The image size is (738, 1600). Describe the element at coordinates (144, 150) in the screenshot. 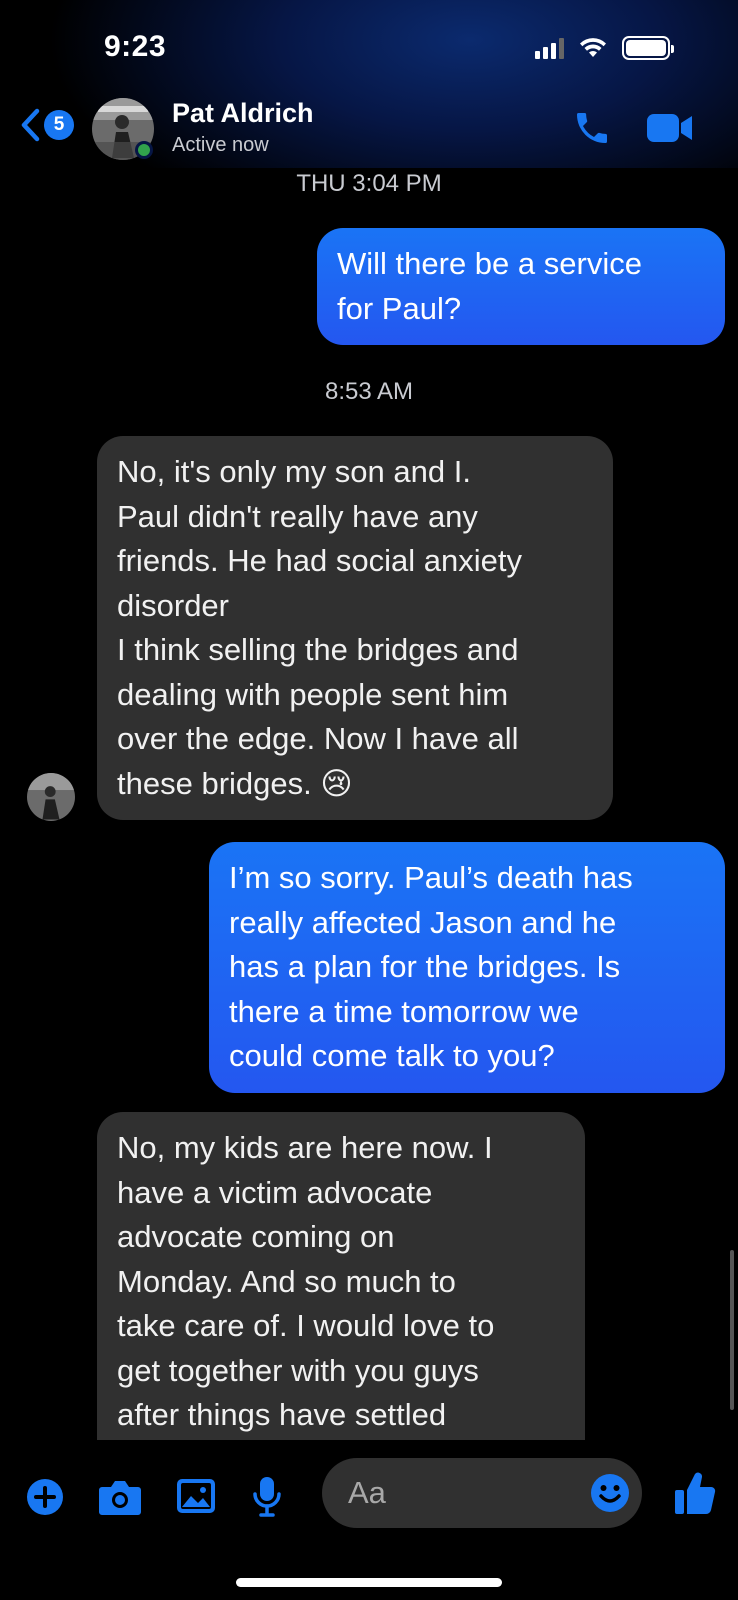

I see `online-indicator` at that location.